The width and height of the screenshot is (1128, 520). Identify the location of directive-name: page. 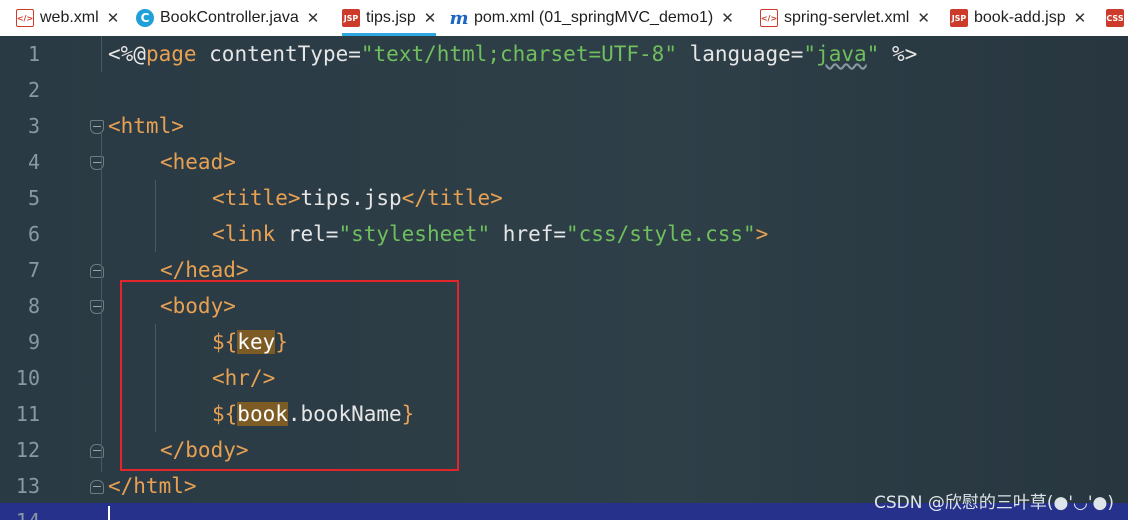
(171, 54).